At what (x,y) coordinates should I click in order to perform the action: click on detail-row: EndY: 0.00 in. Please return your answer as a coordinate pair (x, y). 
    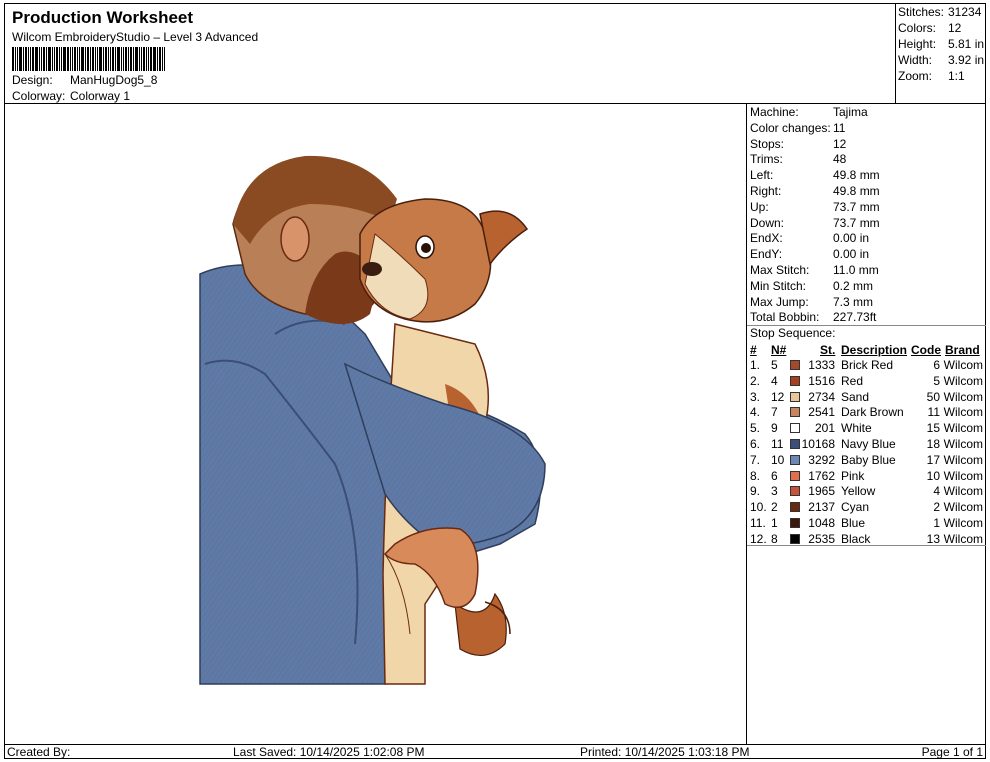
    Looking at the image, I should click on (809, 254).